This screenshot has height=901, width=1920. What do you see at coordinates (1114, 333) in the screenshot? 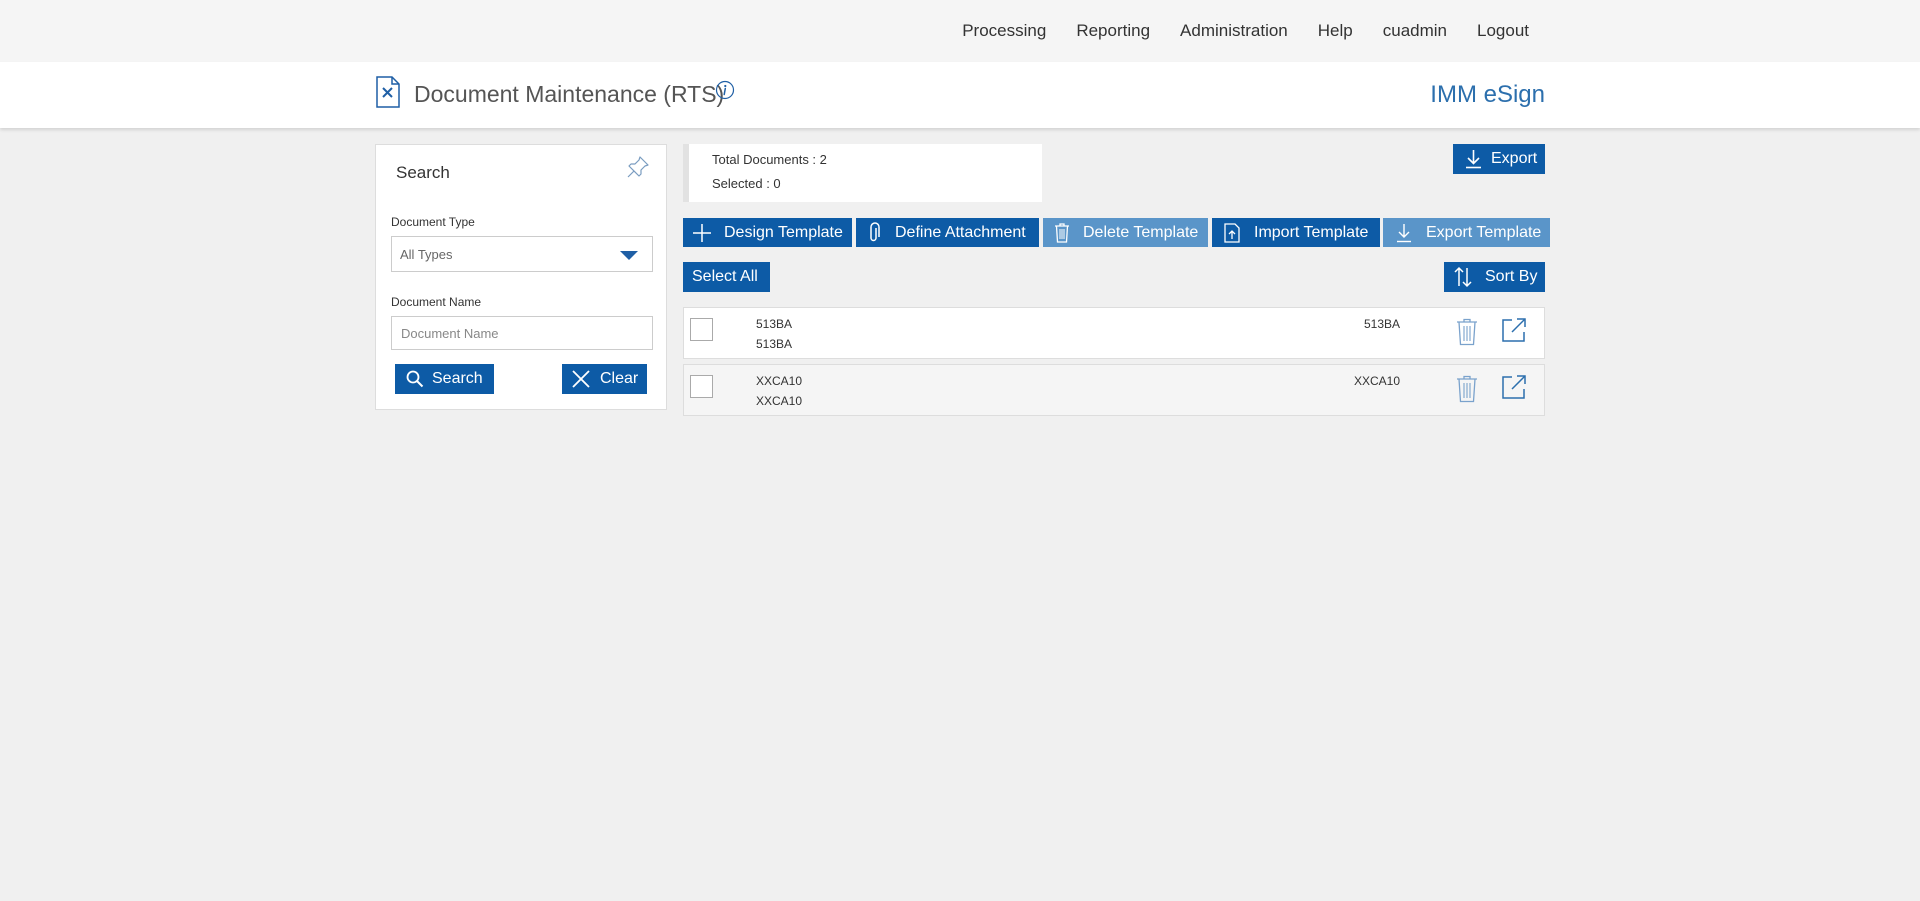
I see `table-row: 513BA 513BA 513BA` at bounding box center [1114, 333].